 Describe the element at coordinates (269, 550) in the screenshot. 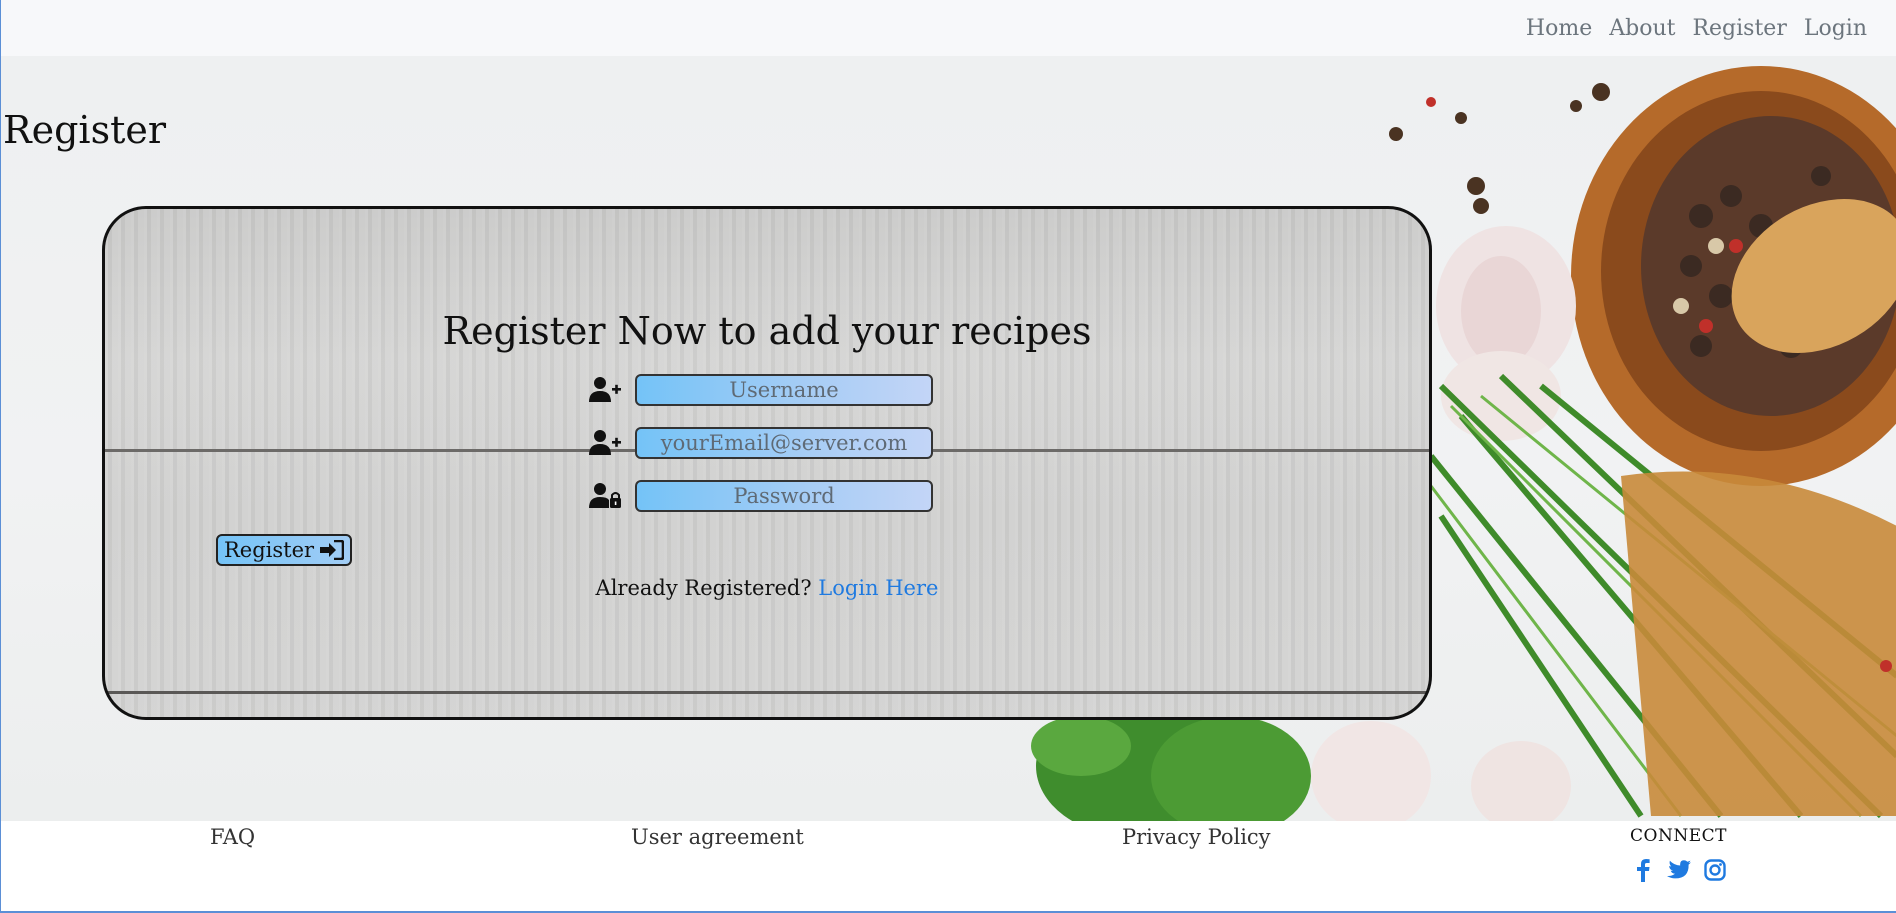

I see `register-button-label: Register` at that location.